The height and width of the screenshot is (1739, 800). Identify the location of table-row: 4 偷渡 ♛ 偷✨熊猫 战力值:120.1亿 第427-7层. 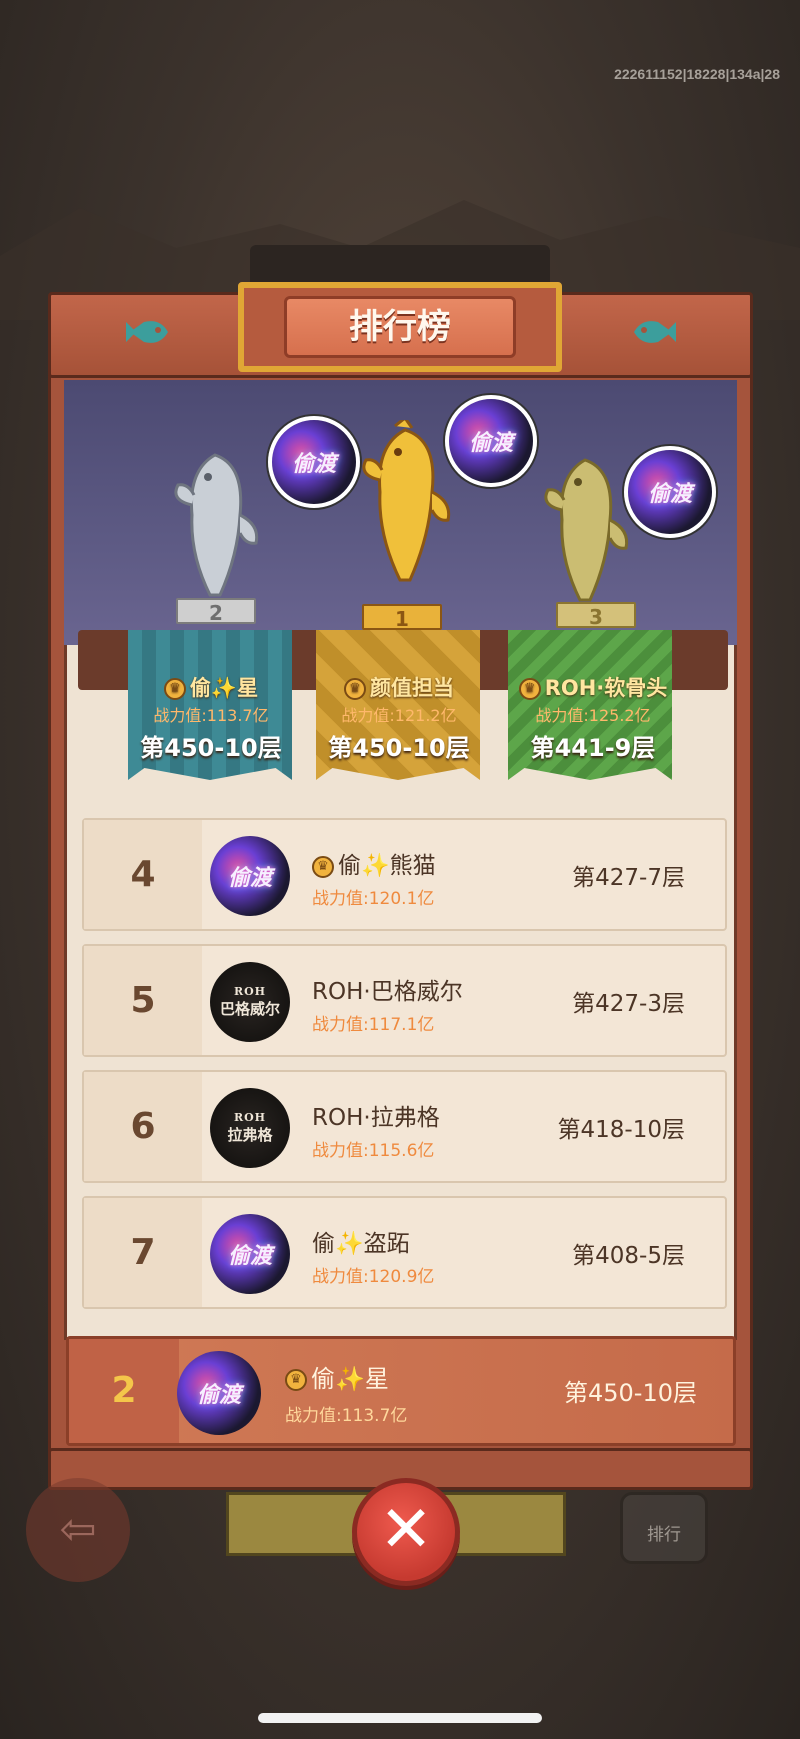
(404, 874).